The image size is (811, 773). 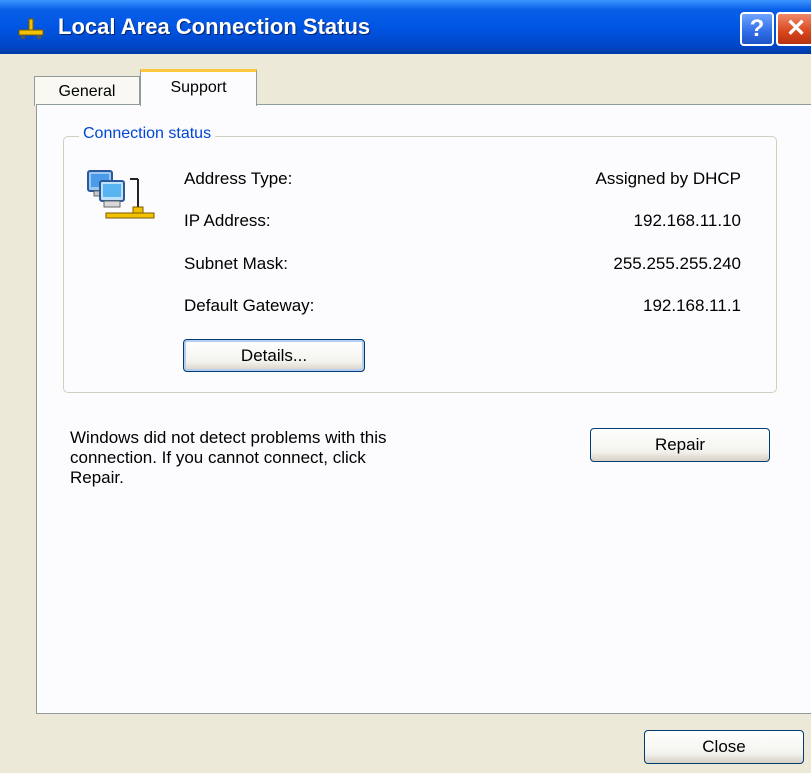 I want to click on title-bar: Local Area Connection Status ? ✕, so click(x=405, y=27).